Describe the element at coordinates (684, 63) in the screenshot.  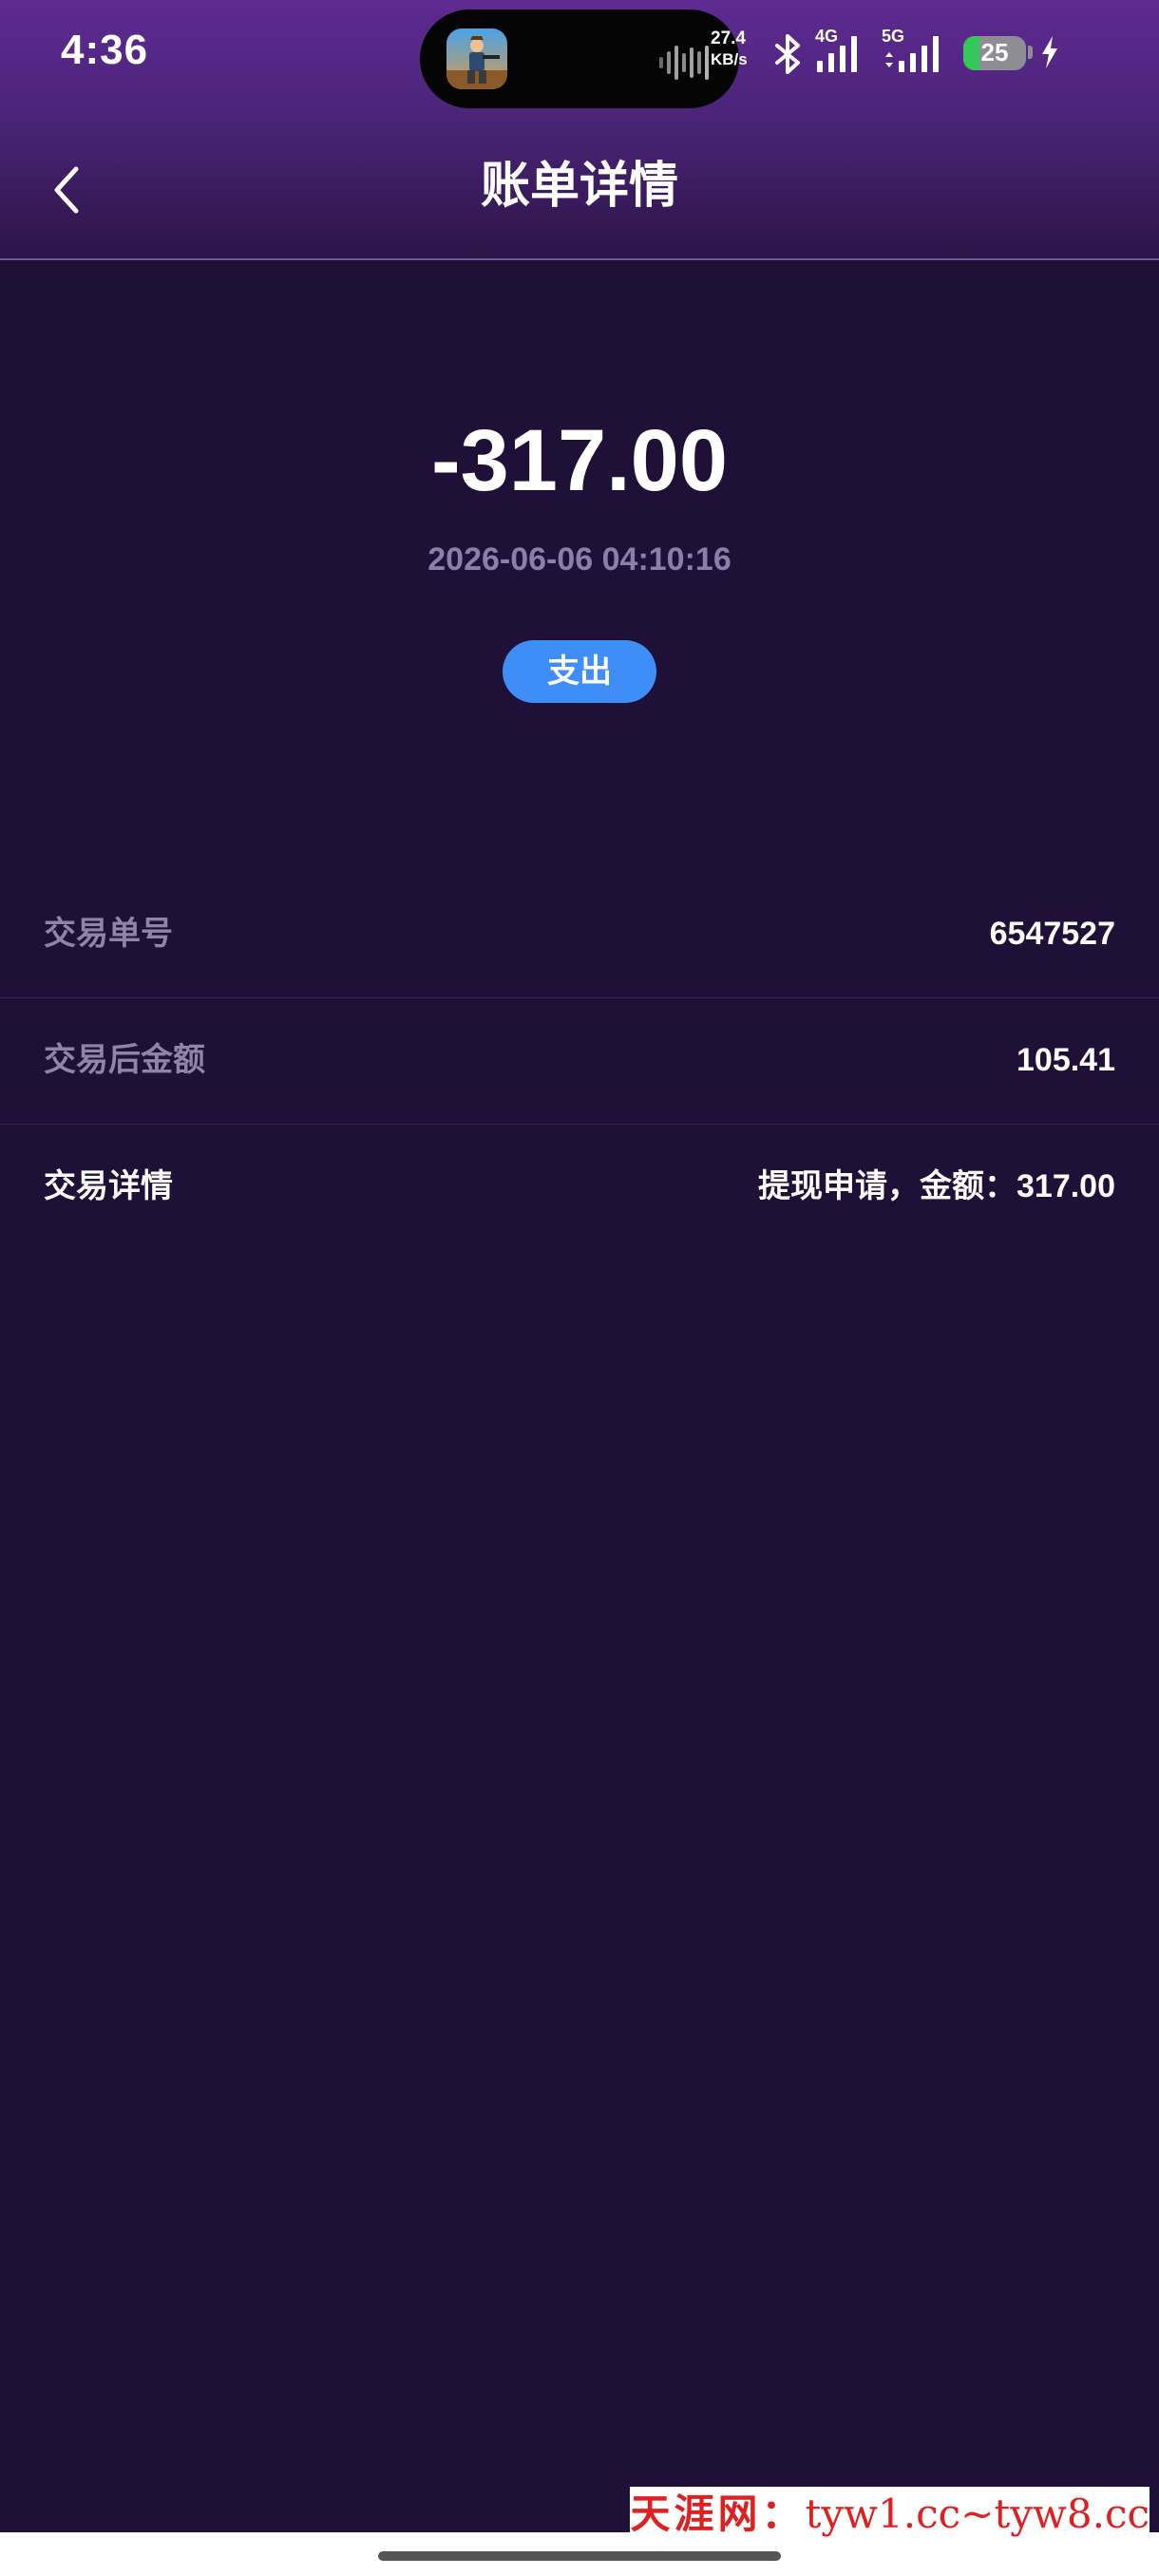
I see `audio-wave-icon` at that location.